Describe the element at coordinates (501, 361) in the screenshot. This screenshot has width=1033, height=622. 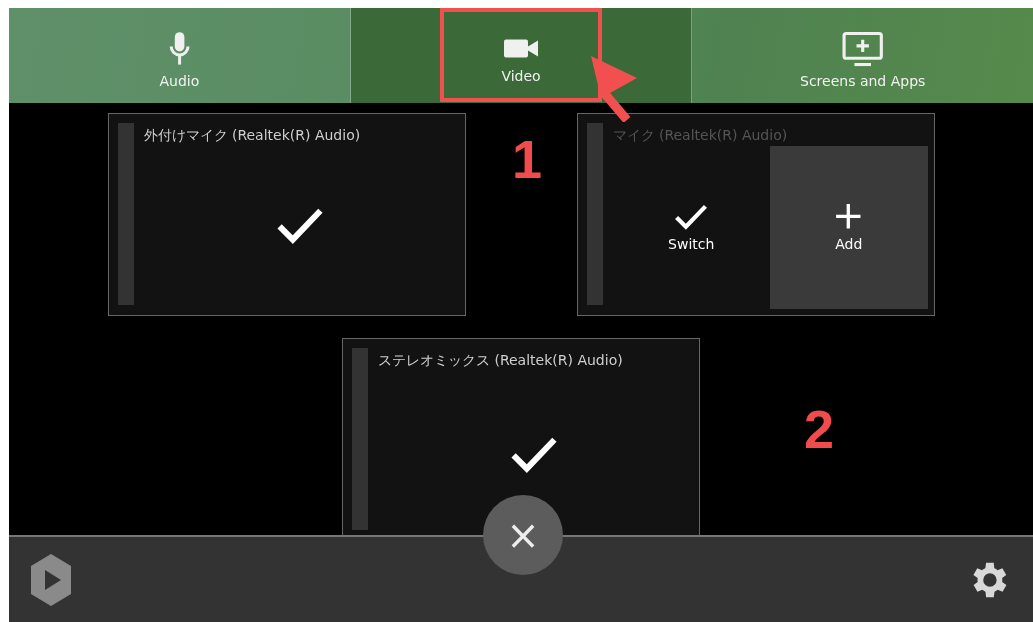
I see `device-name: ステレオミックス (Realtek(R) Audio)` at that location.